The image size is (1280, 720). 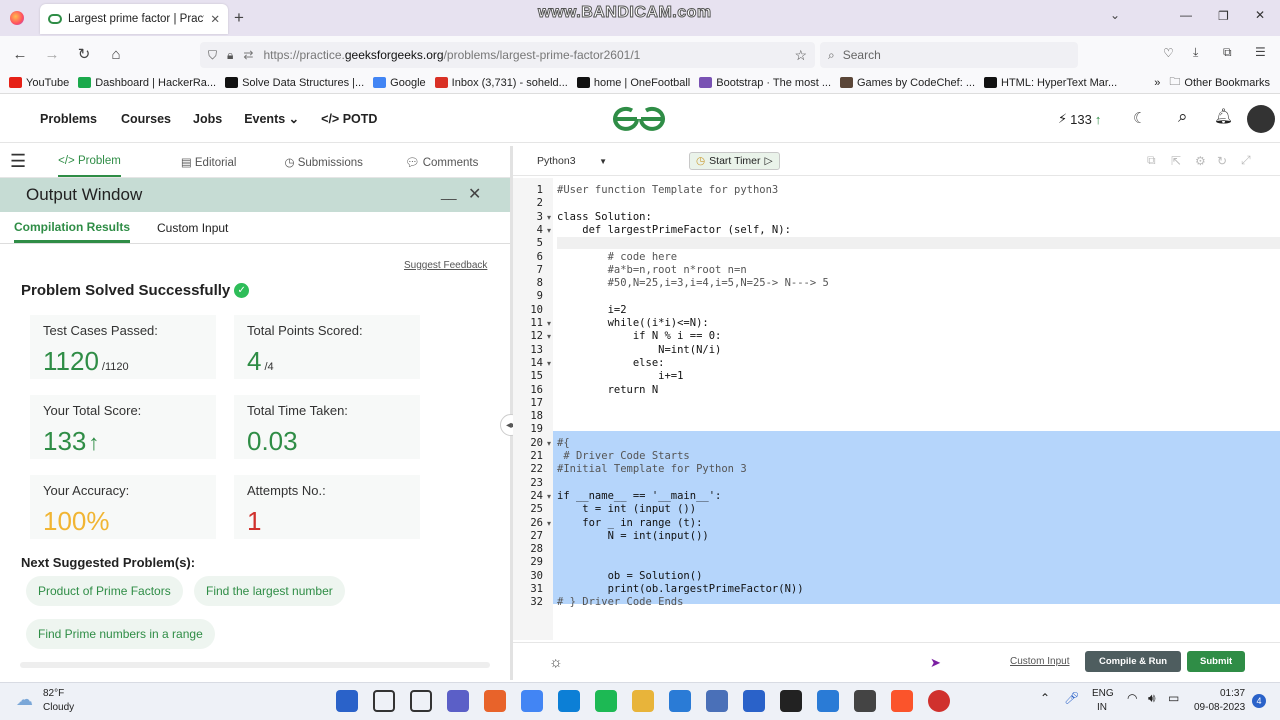 What do you see at coordinates (1115, 15) in the screenshot?
I see `tab-list-icon: ⌄` at bounding box center [1115, 15].